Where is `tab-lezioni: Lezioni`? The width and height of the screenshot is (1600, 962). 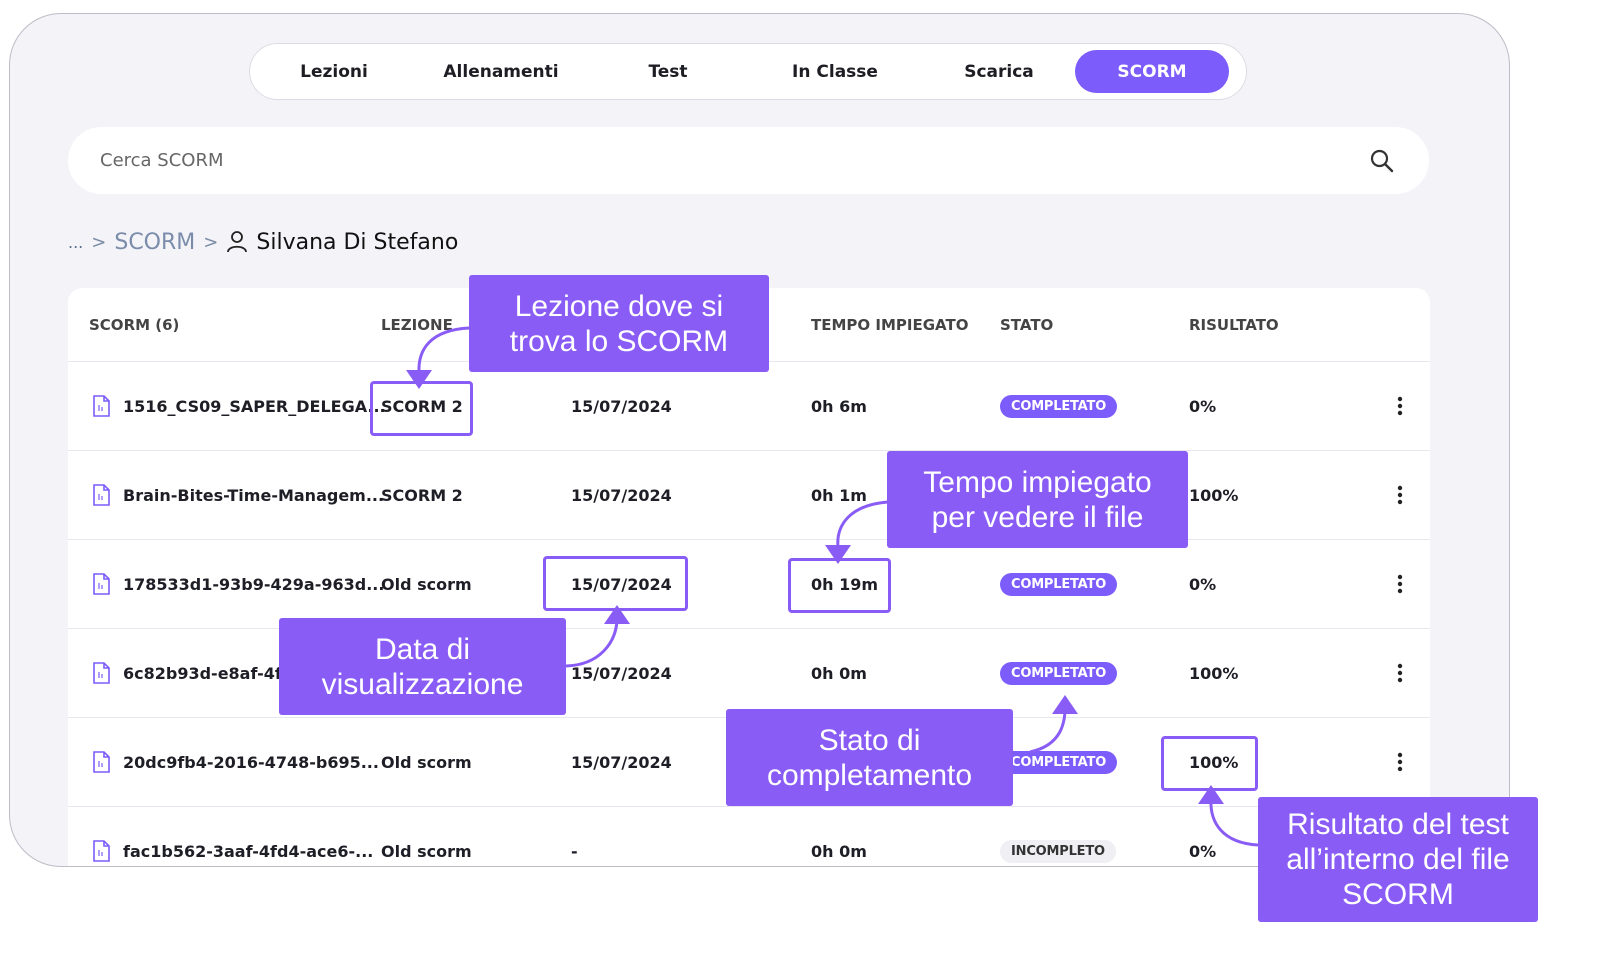
tab-lezioni: Lezioni is located at coordinates (334, 71).